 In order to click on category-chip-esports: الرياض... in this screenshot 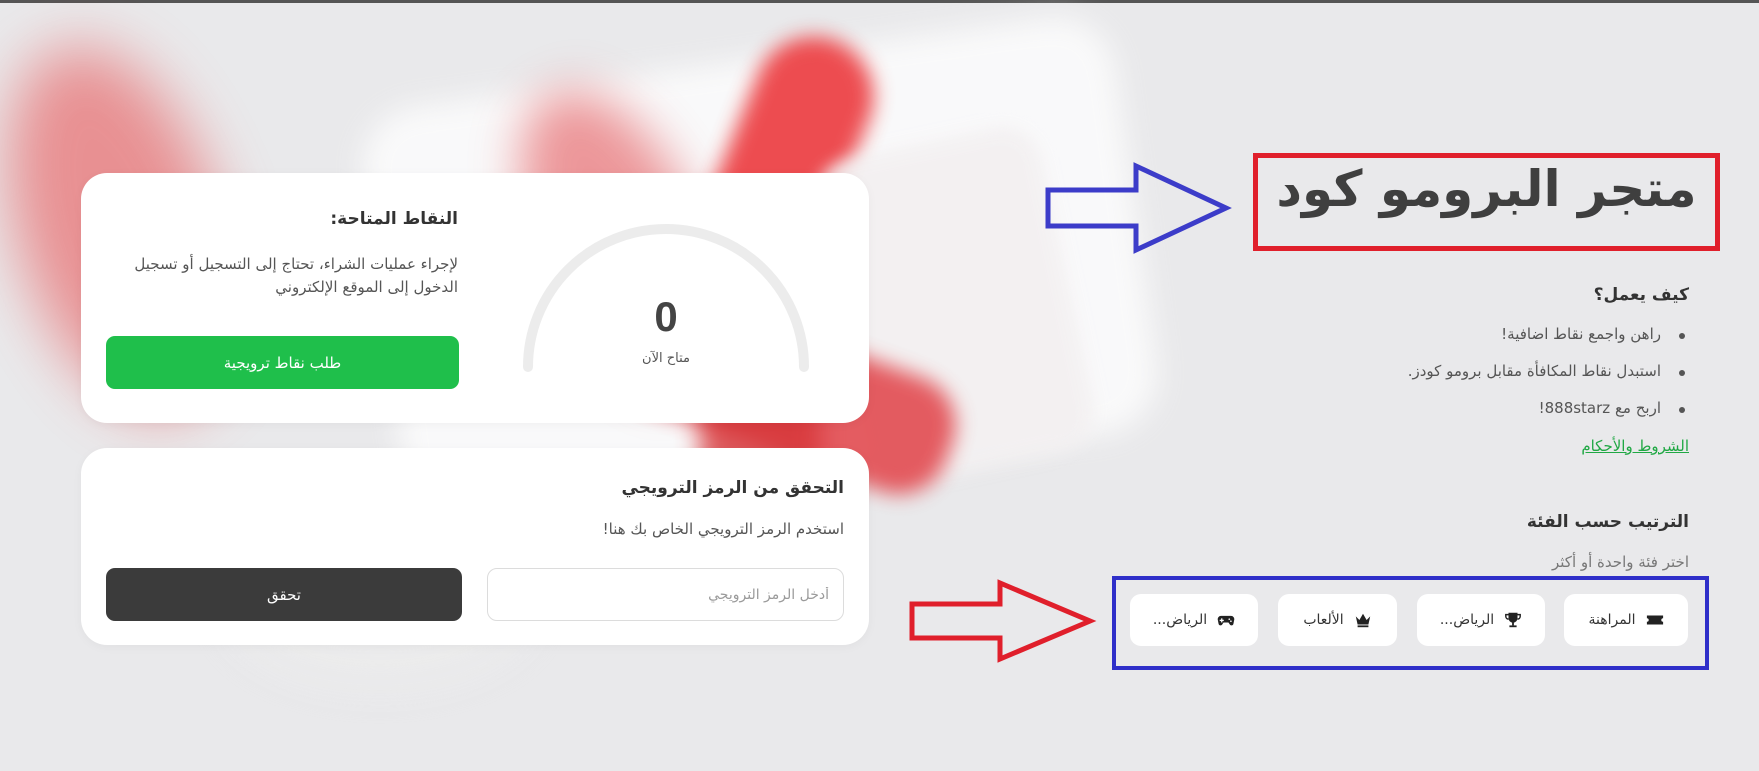, I will do `click(1194, 620)`.